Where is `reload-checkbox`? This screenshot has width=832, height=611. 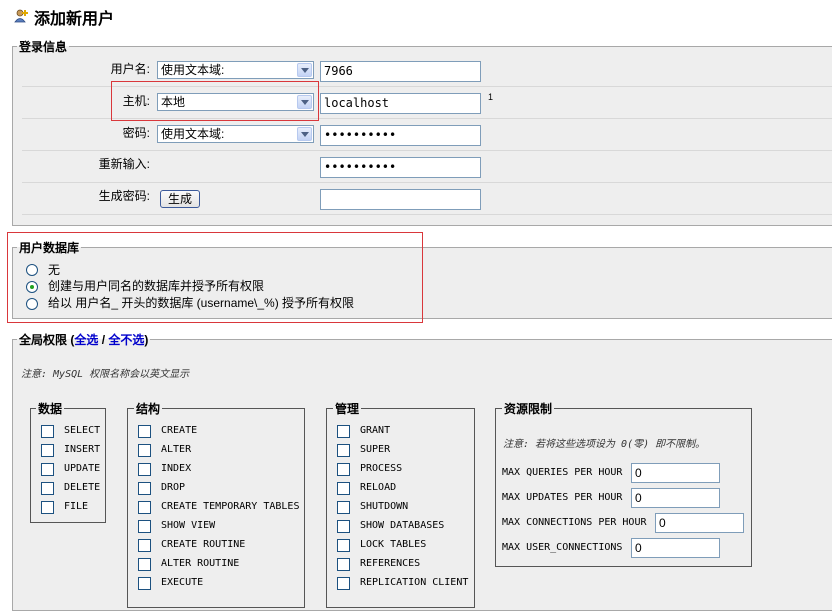
reload-checkbox is located at coordinates (343, 488).